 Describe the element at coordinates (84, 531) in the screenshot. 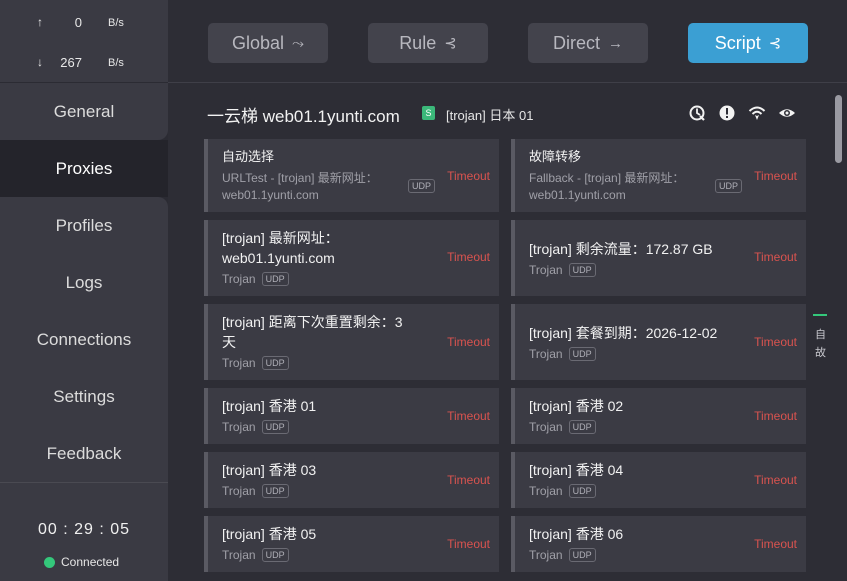

I see `status-panel: 00 : 29 : 05 Connected` at that location.